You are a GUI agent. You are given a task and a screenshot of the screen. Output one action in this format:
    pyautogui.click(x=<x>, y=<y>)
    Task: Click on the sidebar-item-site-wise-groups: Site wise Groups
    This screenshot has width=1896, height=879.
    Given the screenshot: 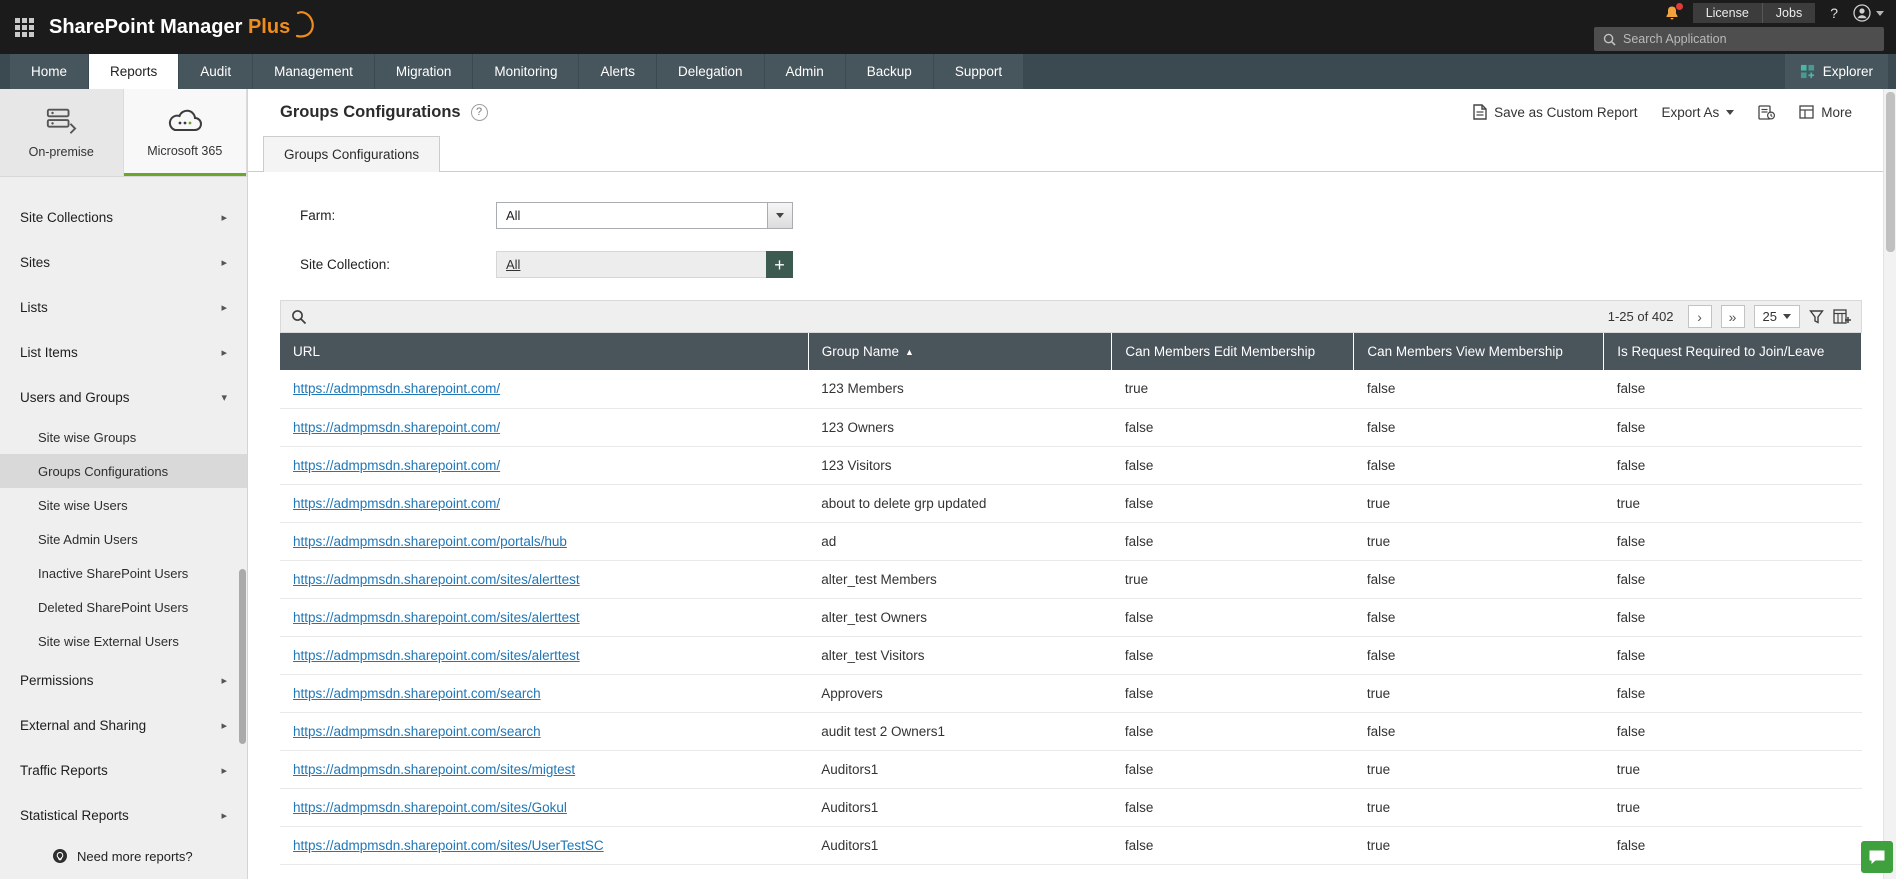 What is the action you would take?
    pyautogui.click(x=123, y=437)
    